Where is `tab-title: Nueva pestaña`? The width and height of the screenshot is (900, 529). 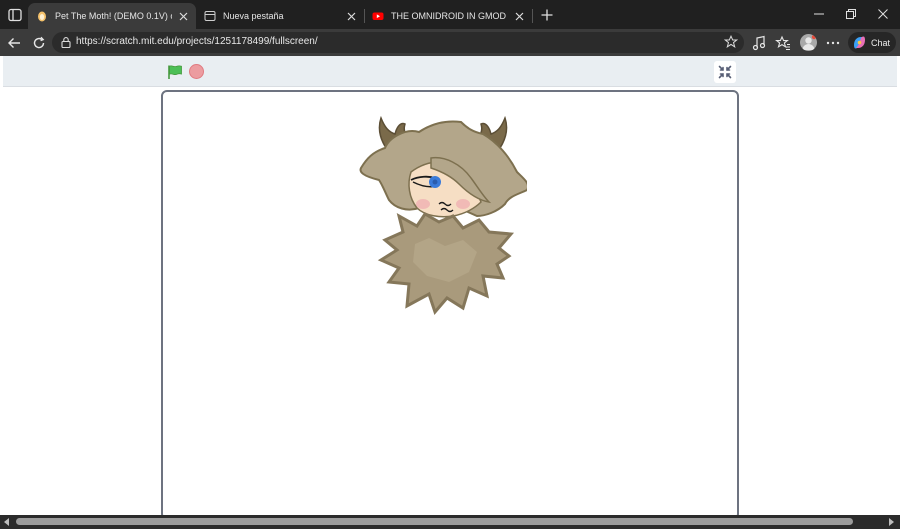
tab-title: Nueva pestaña is located at coordinates (253, 16).